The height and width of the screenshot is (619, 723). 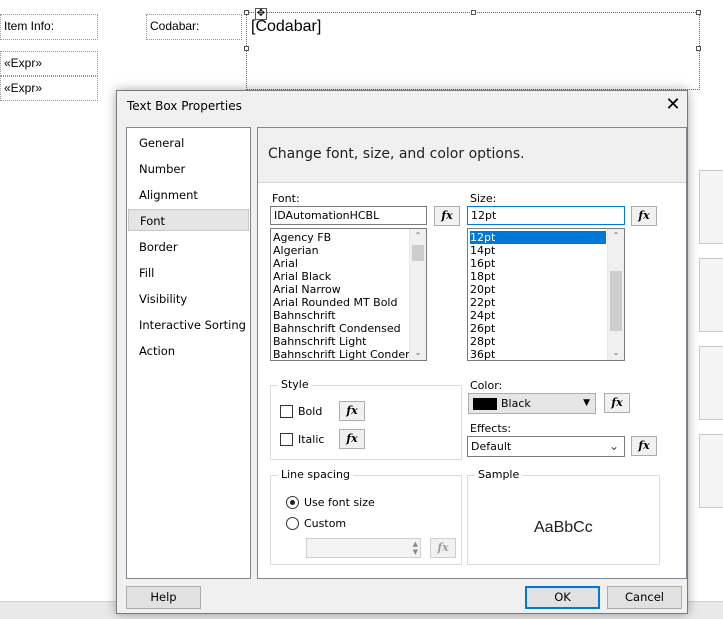 I want to click on italic-label: Italic, so click(x=311, y=439).